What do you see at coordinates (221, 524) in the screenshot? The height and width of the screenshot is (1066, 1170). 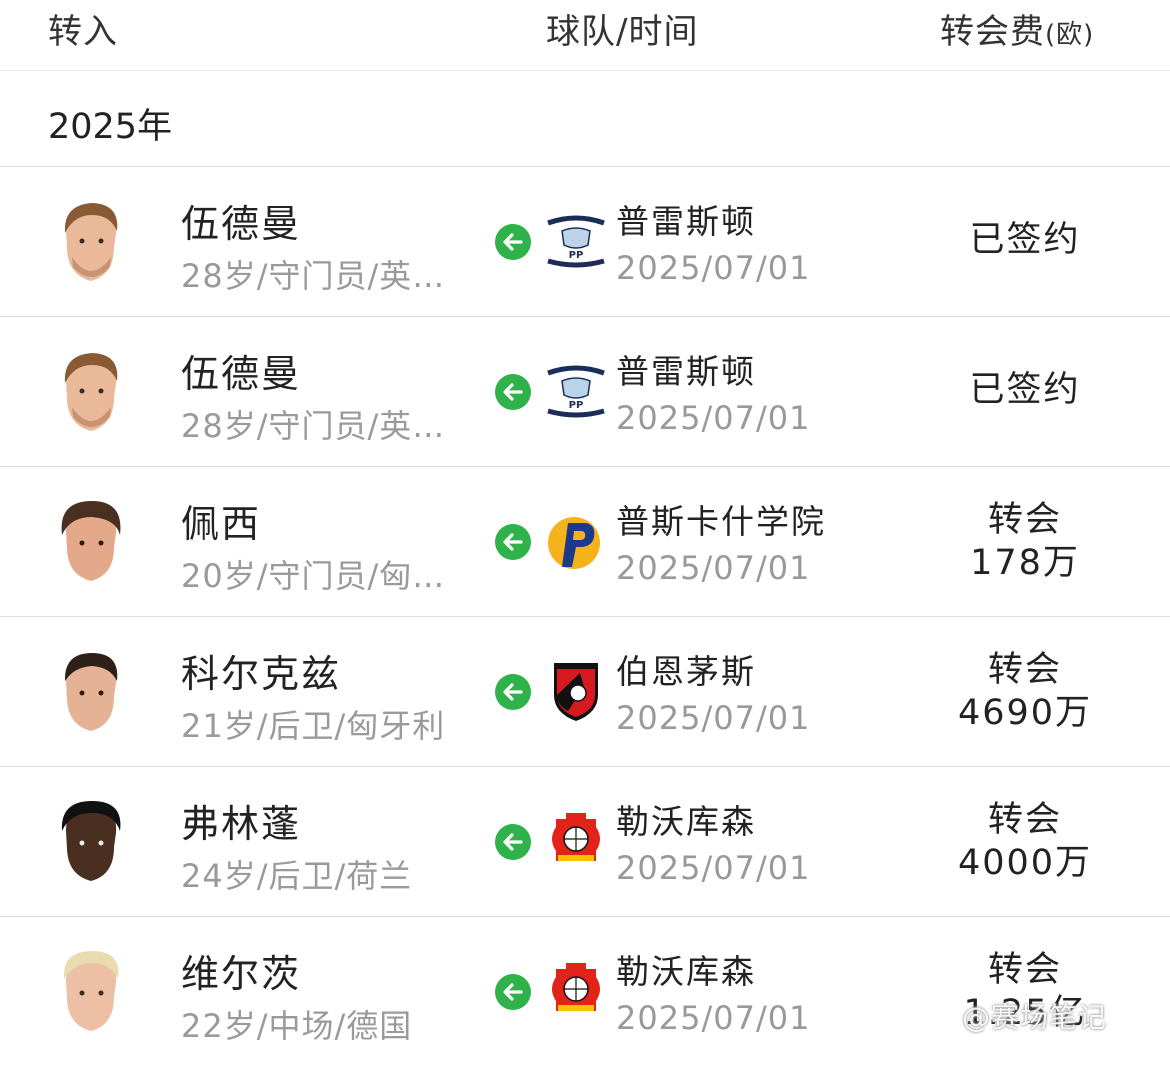 I see `player-name: 佩西` at bounding box center [221, 524].